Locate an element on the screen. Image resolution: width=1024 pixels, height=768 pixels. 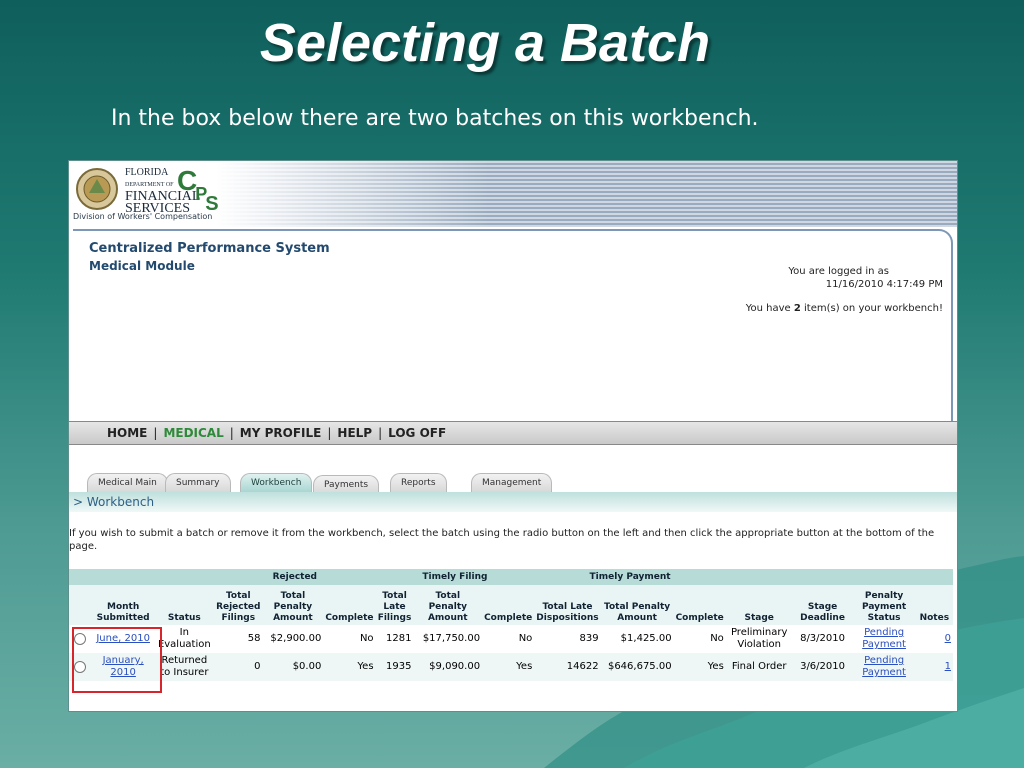
notes-cell: 1 is located at coordinates (934, 667).